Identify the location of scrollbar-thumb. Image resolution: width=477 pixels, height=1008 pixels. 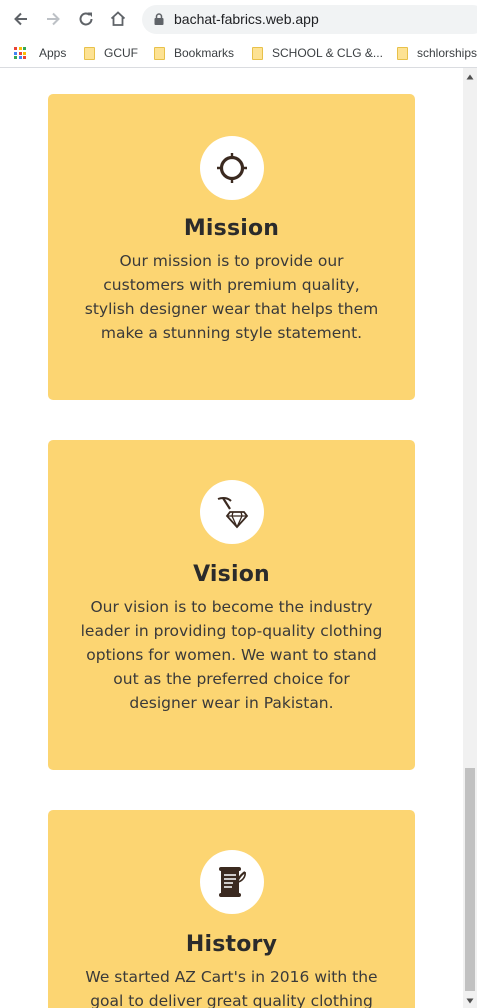
(470, 879).